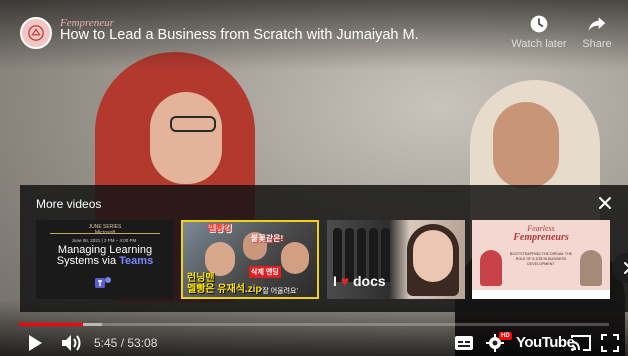 The image size is (628, 356). Describe the element at coordinates (105, 230) in the screenshot. I see `thumbnail-kicker: JUNE SERIES Microsoft` at that location.